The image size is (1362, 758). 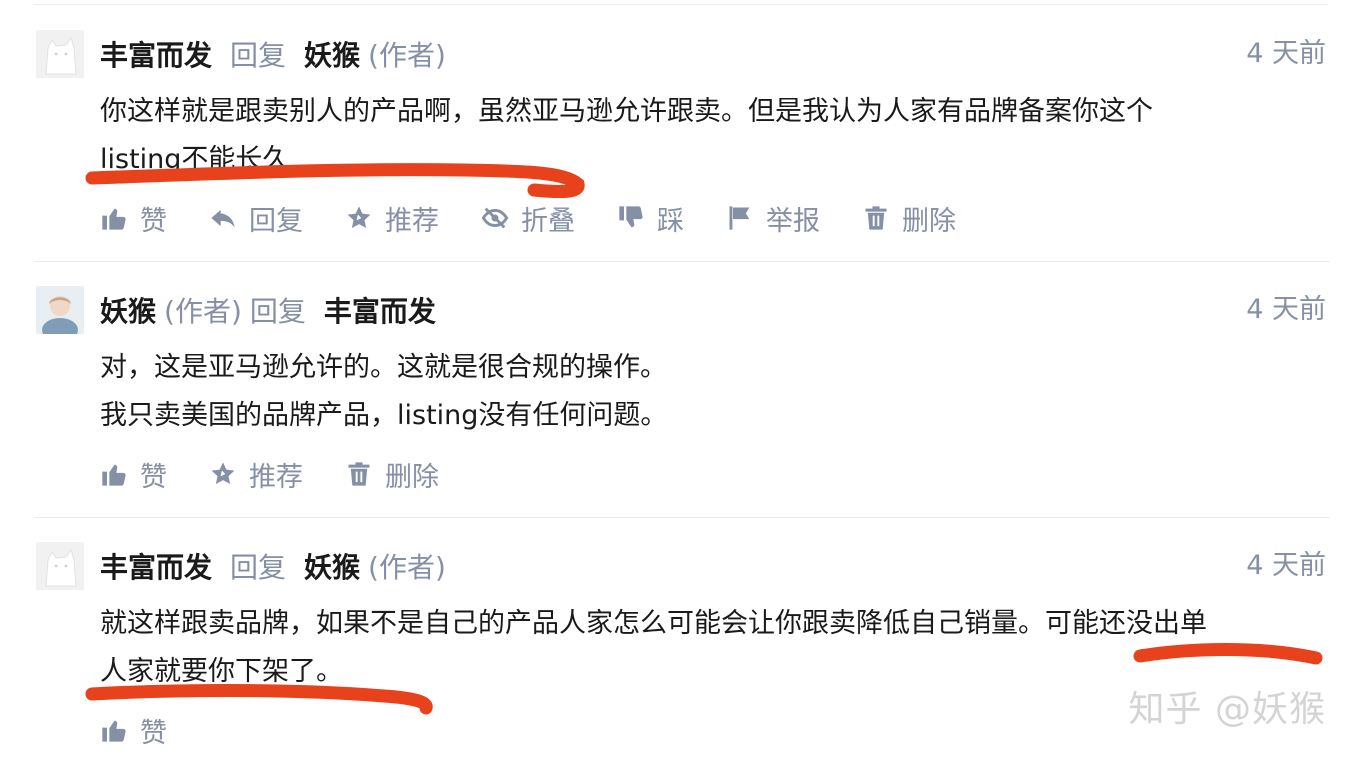 What do you see at coordinates (626, 111) in the screenshot?
I see `comment-line: 你这样就是跟卖别人的产品啊，虽然亚马逊允许跟卖。但是我认为人家有品牌备案你这个` at bounding box center [626, 111].